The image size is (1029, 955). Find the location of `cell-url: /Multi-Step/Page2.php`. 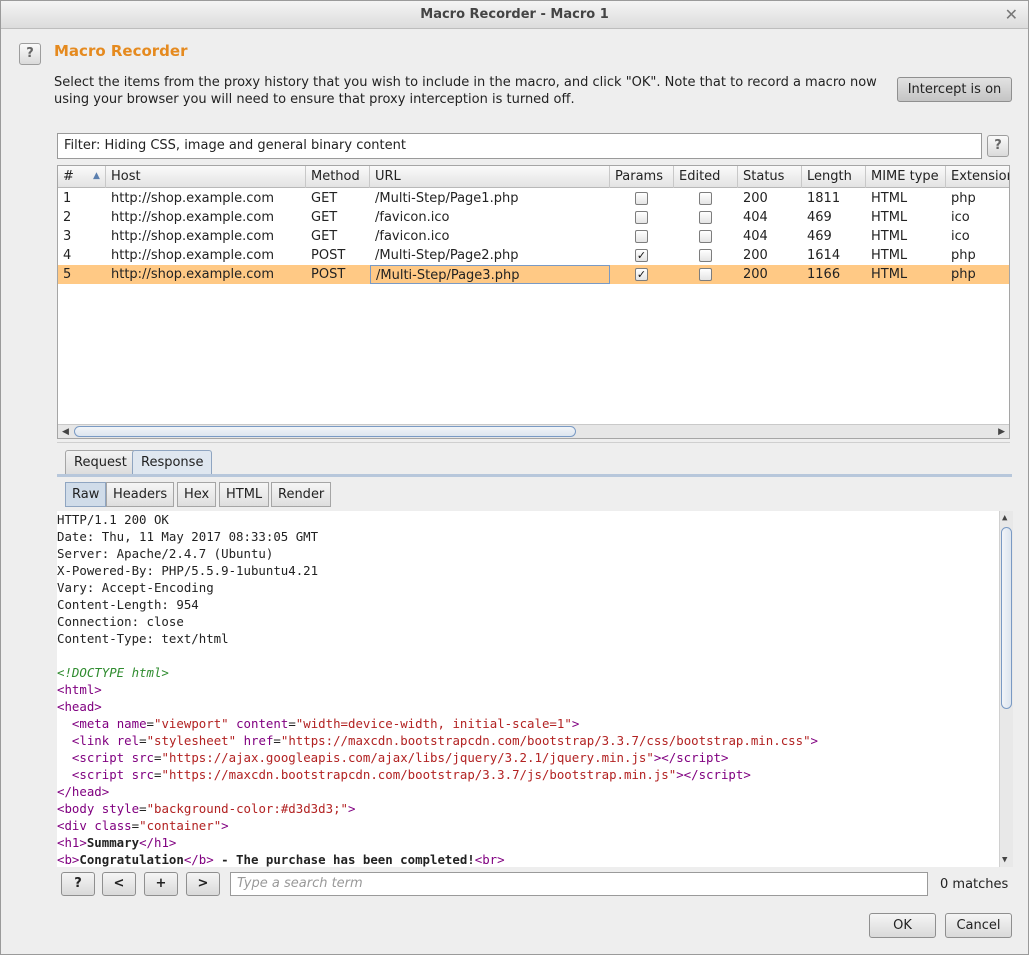

cell-url: /Multi-Step/Page2.php is located at coordinates (447, 255).